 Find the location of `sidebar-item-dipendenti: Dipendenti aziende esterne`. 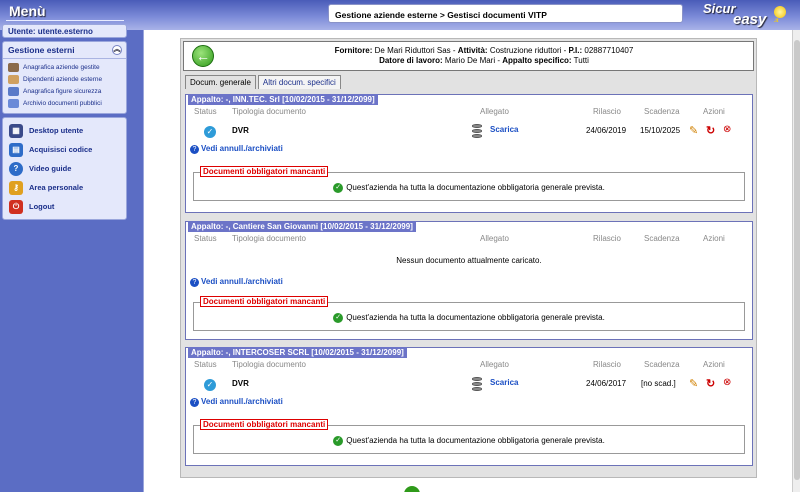

sidebar-item-dipendenti: Dipendenti aziende esterne is located at coordinates (64, 79).